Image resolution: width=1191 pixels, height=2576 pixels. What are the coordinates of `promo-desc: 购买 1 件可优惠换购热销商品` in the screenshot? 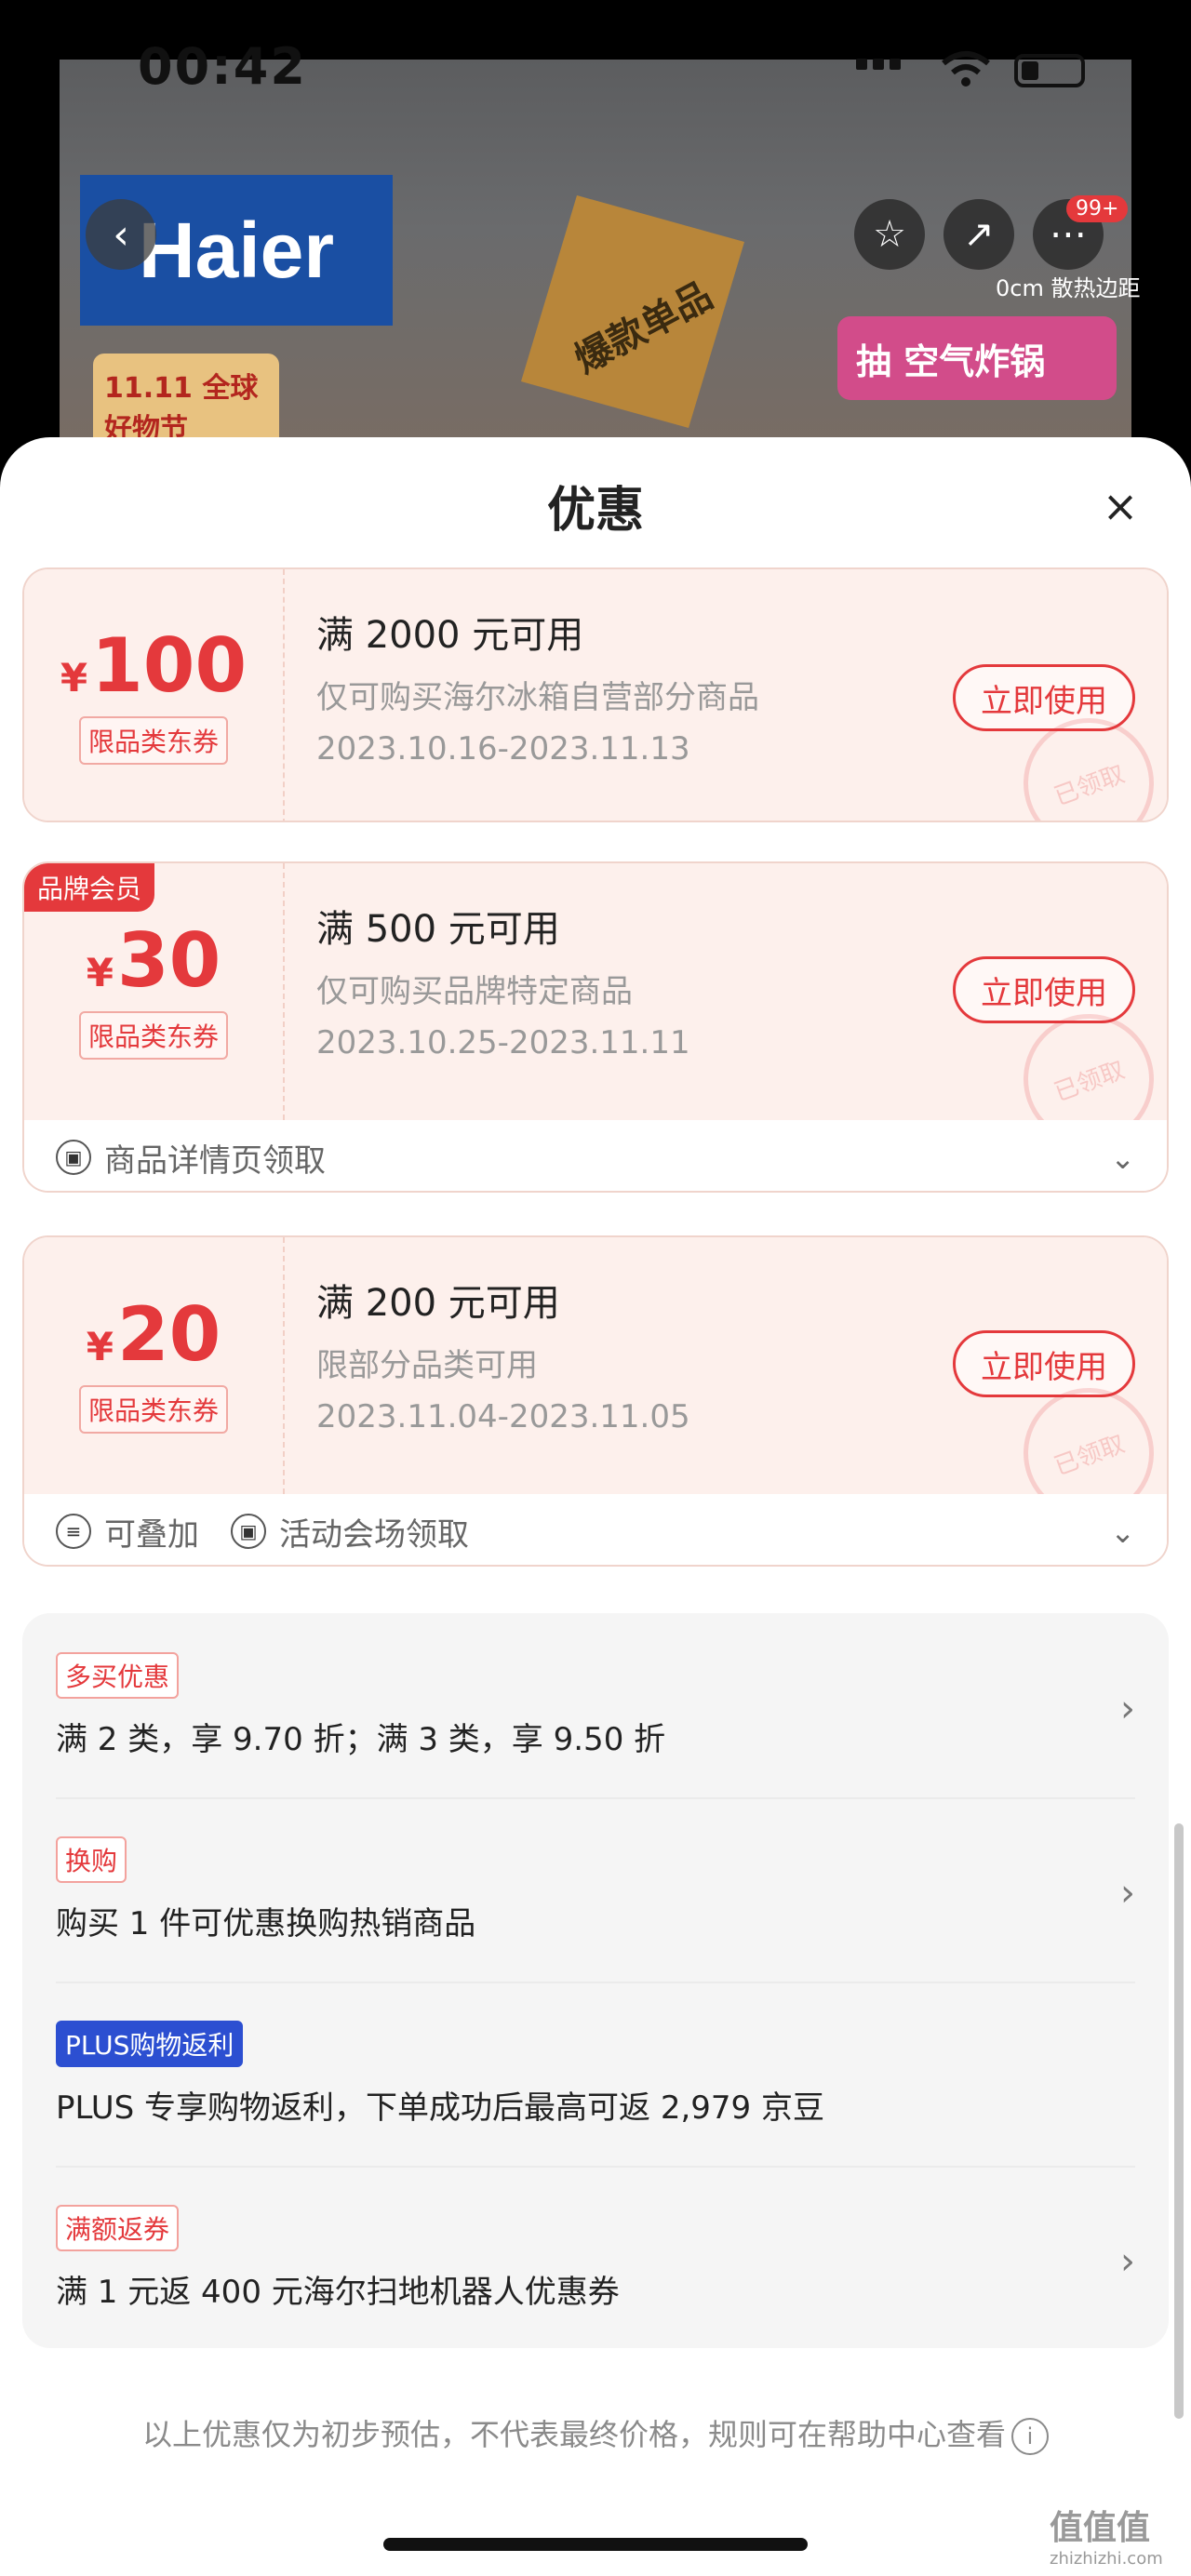 It's located at (266, 1923).